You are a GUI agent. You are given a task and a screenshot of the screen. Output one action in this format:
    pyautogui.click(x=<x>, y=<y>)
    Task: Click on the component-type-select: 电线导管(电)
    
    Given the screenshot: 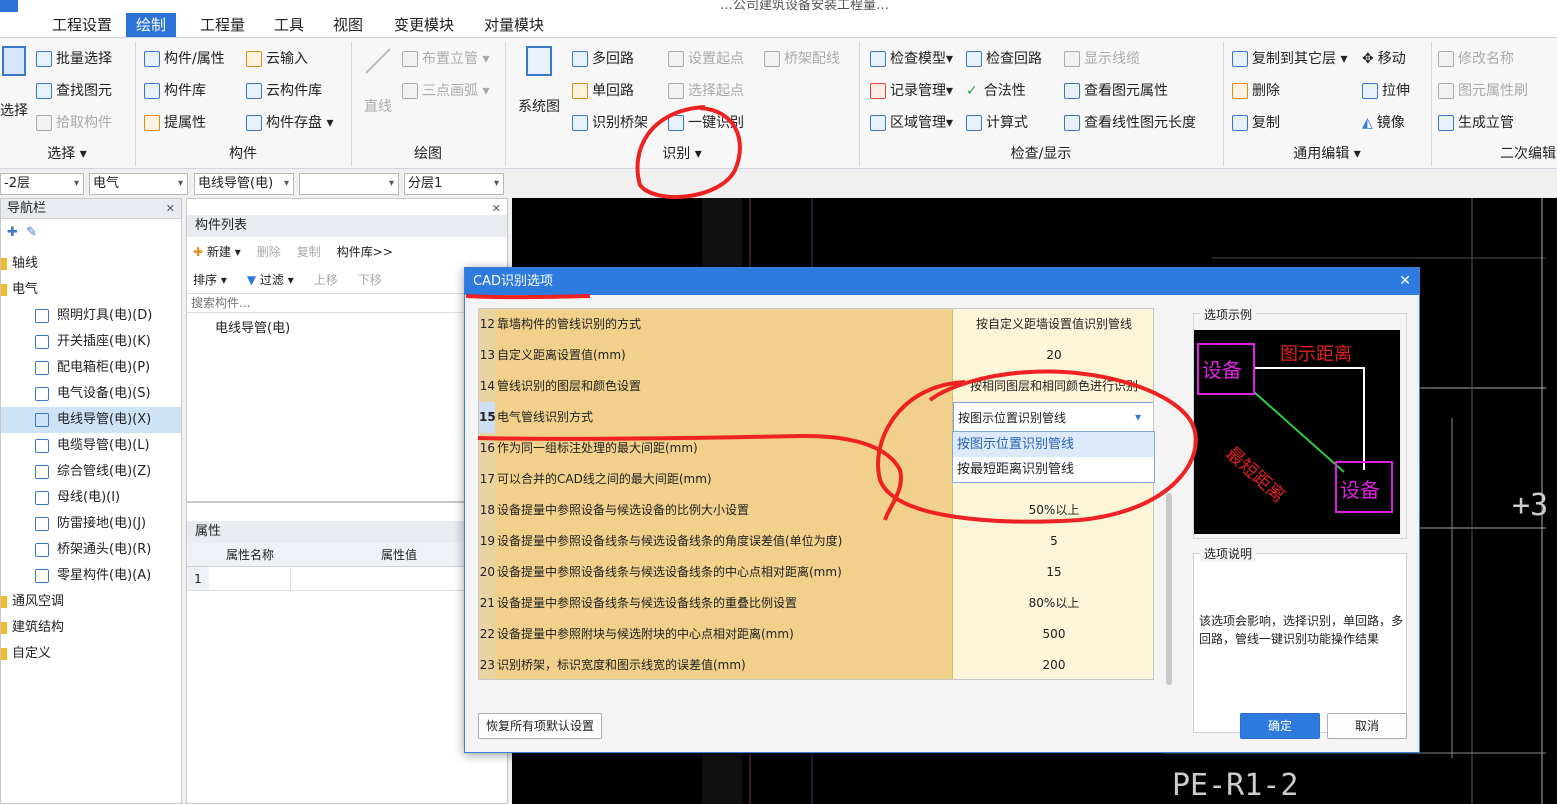 What is the action you would take?
    pyautogui.click(x=244, y=184)
    